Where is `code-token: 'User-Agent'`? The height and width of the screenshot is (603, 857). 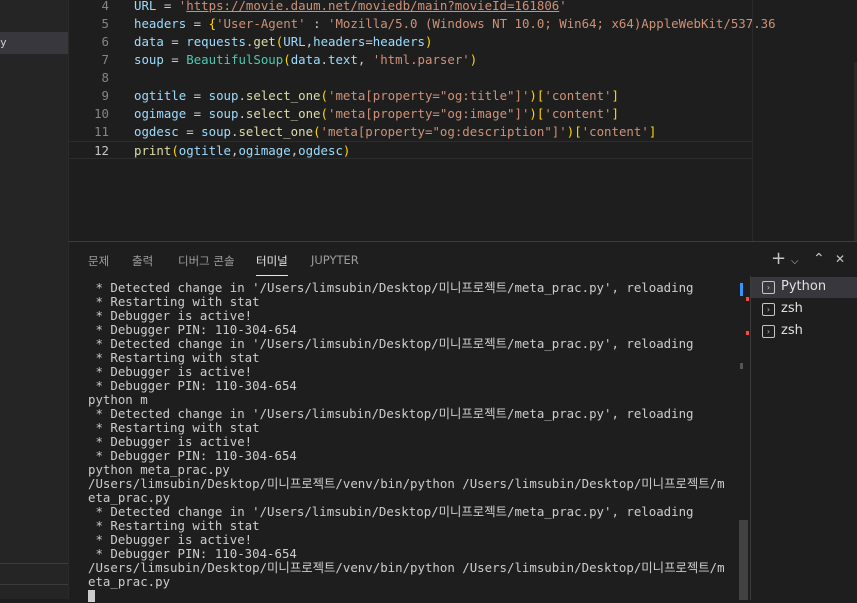 code-token: 'User-Agent' is located at coordinates (261, 23).